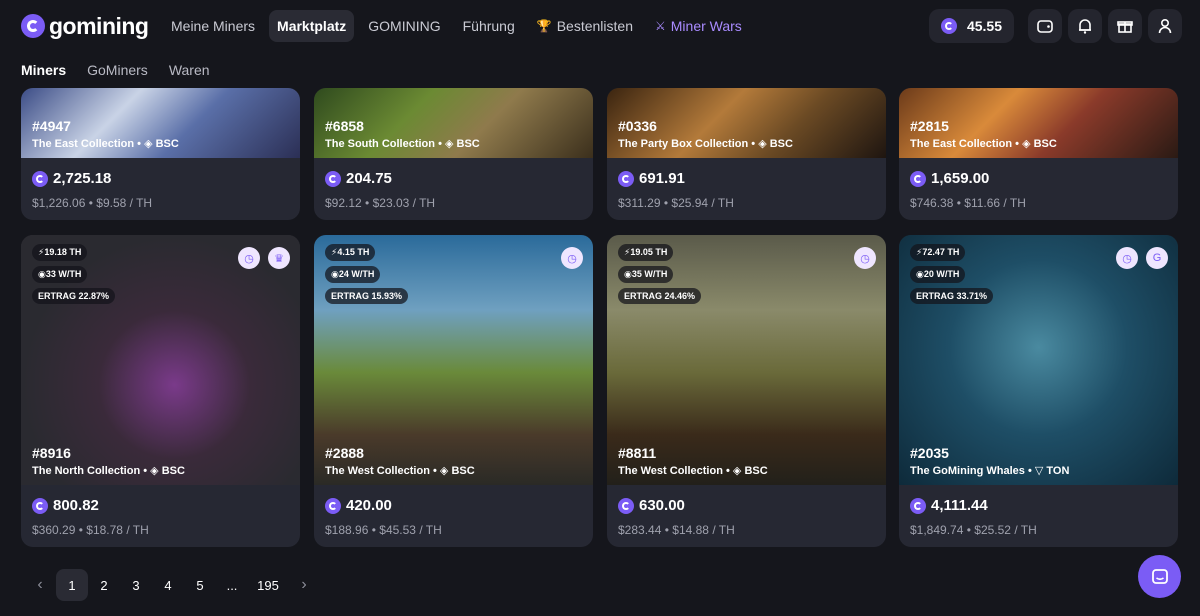 Image resolution: width=1200 pixels, height=616 pixels. I want to click on price-usd-row: $92.12 • $23.03 / TH, so click(453, 203).